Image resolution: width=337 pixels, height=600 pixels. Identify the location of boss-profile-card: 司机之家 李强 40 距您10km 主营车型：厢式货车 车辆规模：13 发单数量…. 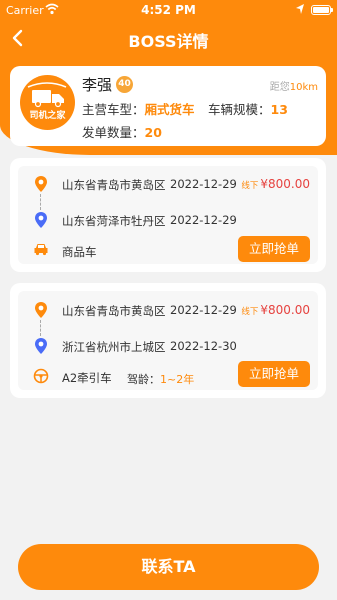
(168, 106).